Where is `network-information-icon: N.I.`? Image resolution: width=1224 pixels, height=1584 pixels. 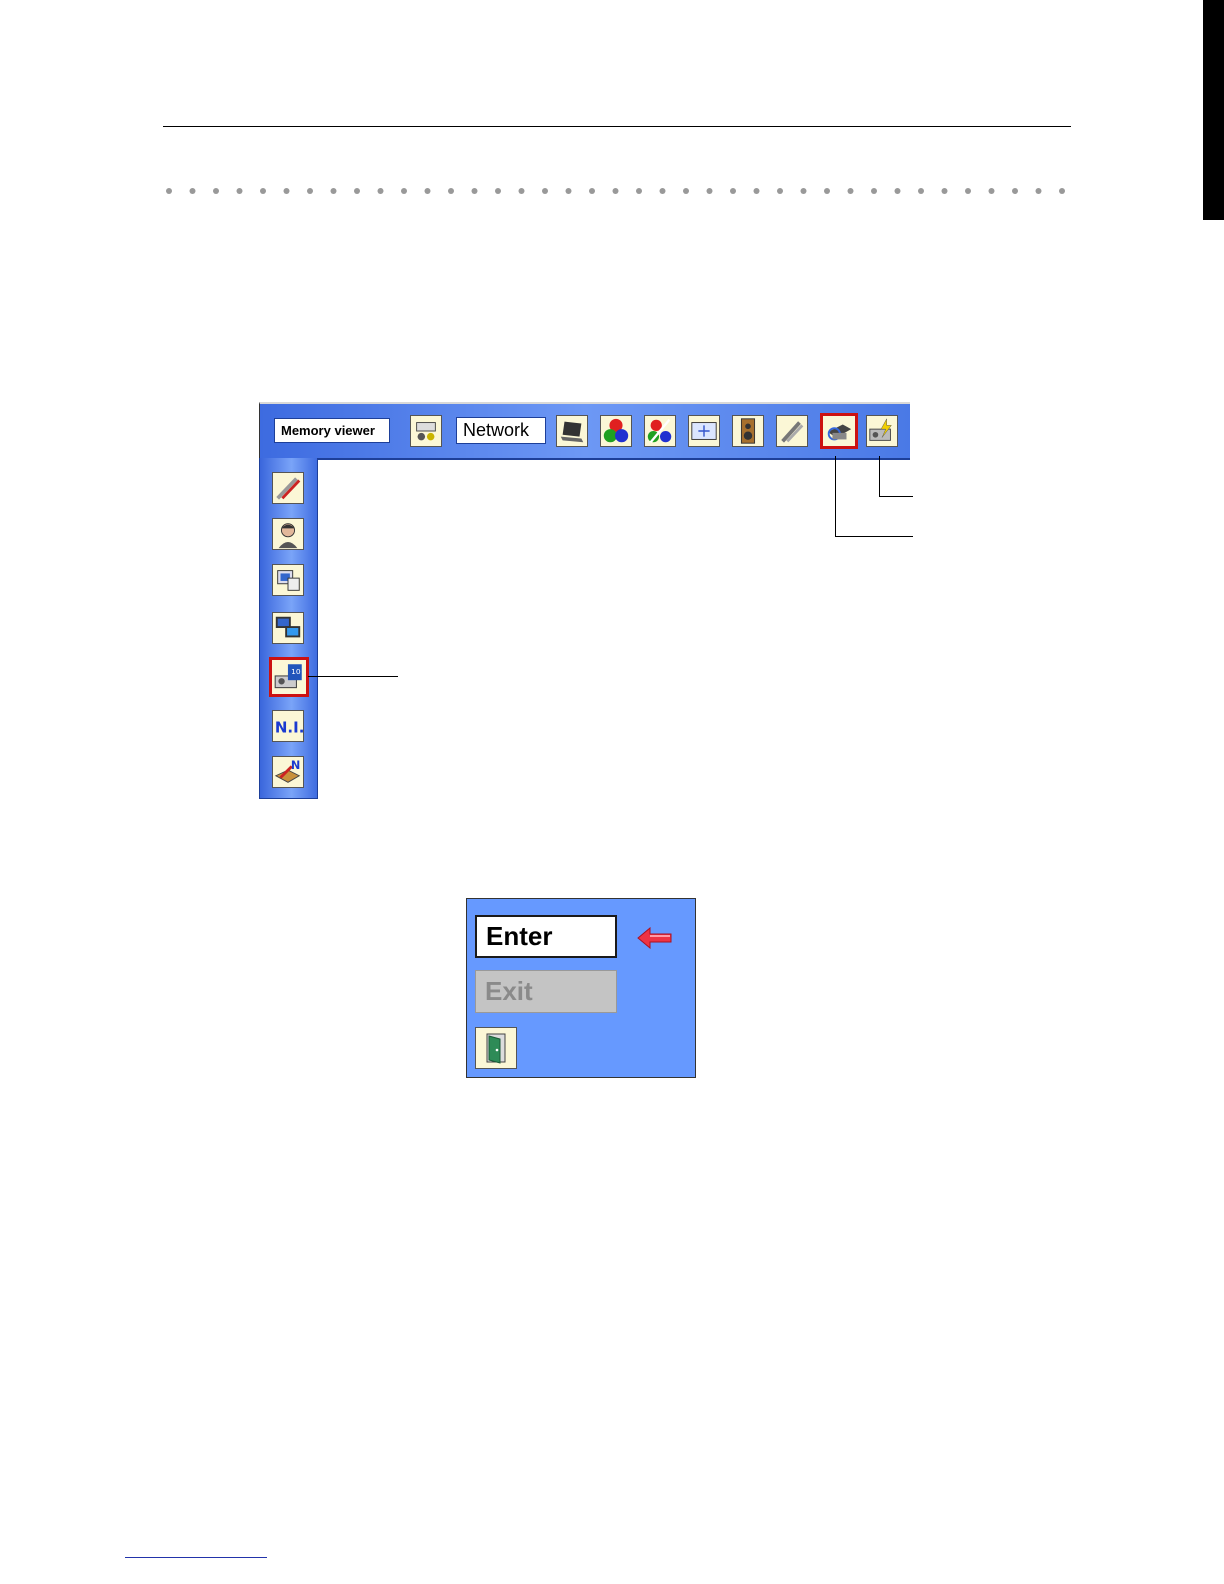 network-information-icon: N.I. is located at coordinates (288, 726).